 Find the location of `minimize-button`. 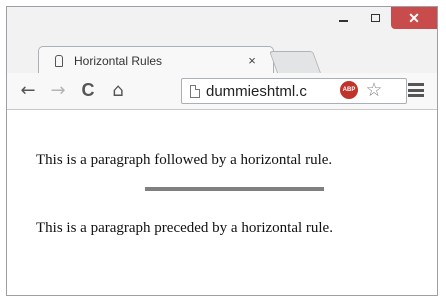

minimize-button is located at coordinates (343, 18).